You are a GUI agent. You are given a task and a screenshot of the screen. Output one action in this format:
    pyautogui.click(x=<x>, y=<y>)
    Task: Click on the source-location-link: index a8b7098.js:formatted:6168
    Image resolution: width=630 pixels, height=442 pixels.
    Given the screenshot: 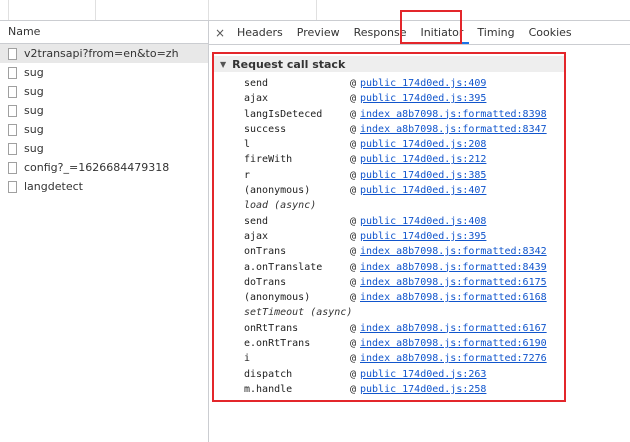 What is the action you would take?
    pyautogui.click(x=453, y=297)
    